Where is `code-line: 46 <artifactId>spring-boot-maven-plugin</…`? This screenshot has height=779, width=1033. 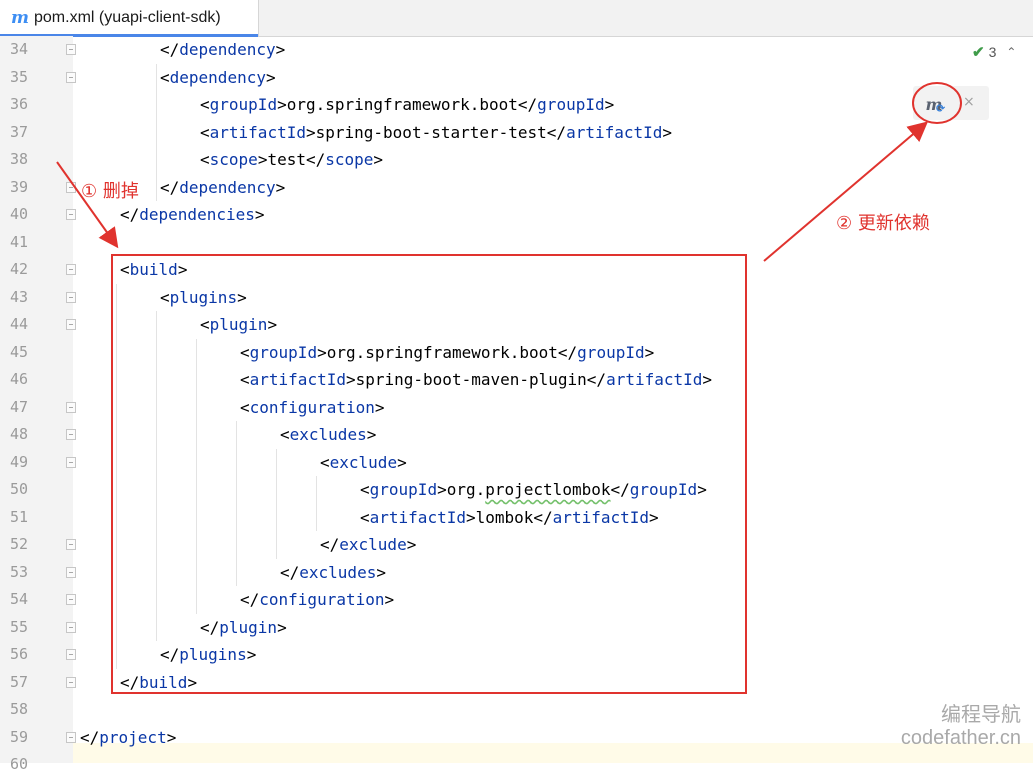
code-line: 46 <artifactId>spring-boot-maven-plugin</… is located at coordinates (516, 380).